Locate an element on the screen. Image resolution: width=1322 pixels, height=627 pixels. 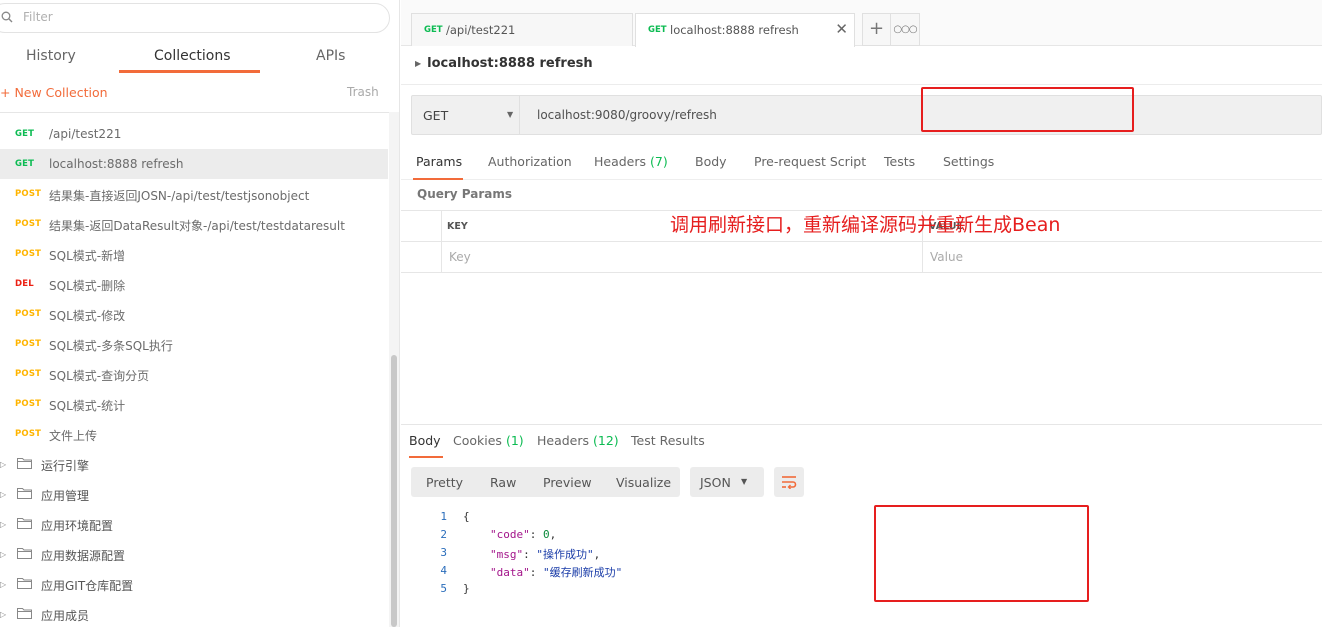
raw-button: Raw is located at coordinates (503, 482).